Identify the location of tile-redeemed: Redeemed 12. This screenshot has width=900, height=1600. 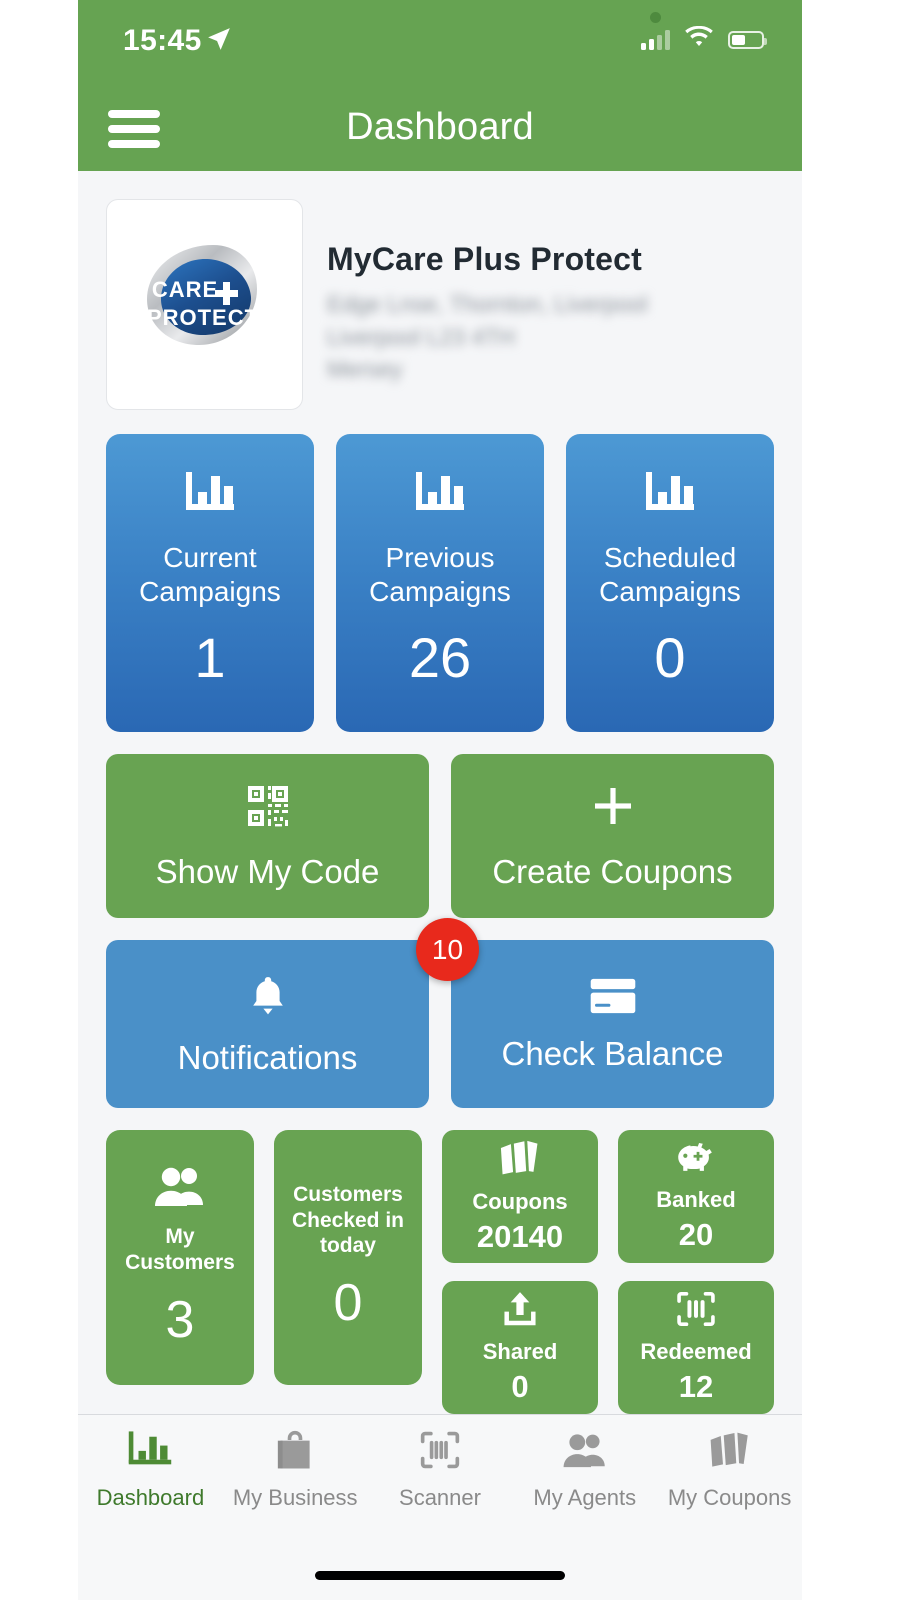
(696, 1347).